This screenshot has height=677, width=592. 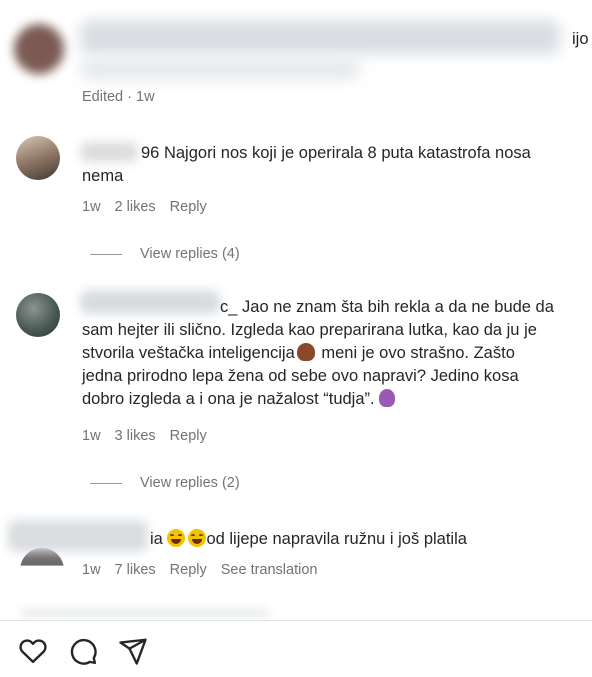 I want to click on comment-meta: 1w 7 likes Reply See translation, so click(x=199, y=570).